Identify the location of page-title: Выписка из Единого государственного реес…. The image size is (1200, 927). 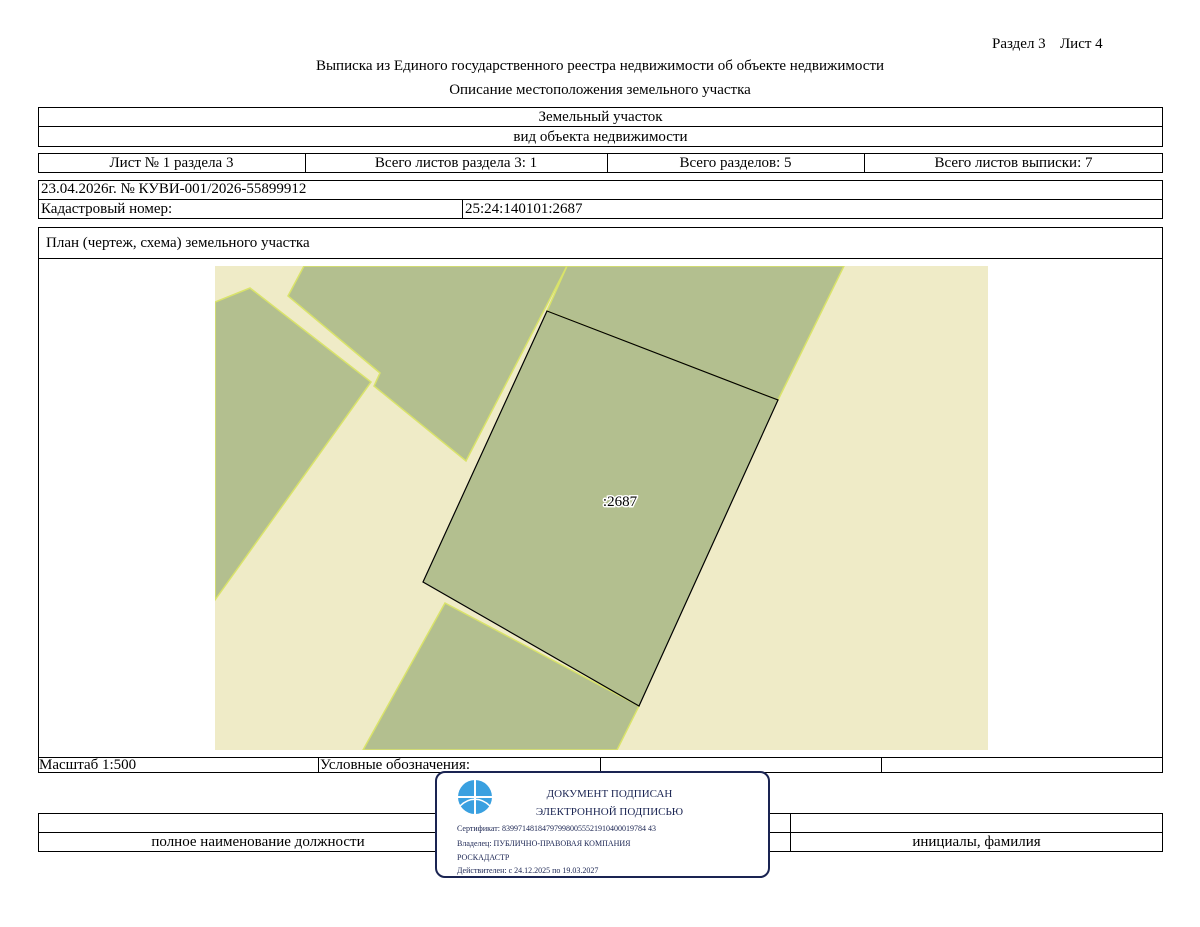
(600, 66).